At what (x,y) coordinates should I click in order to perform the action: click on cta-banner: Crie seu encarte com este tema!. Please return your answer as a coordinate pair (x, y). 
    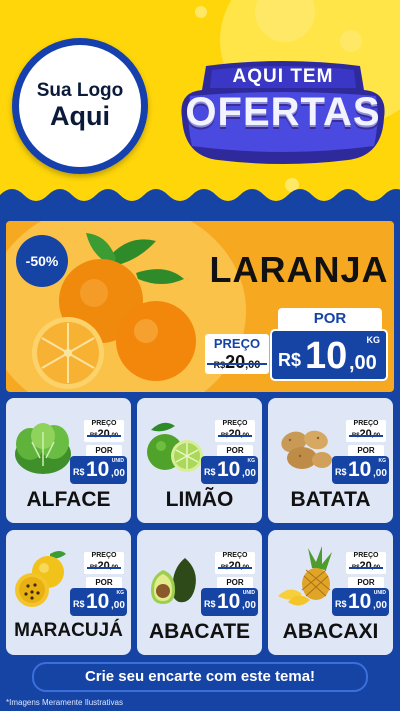
    Looking at the image, I should click on (200, 677).